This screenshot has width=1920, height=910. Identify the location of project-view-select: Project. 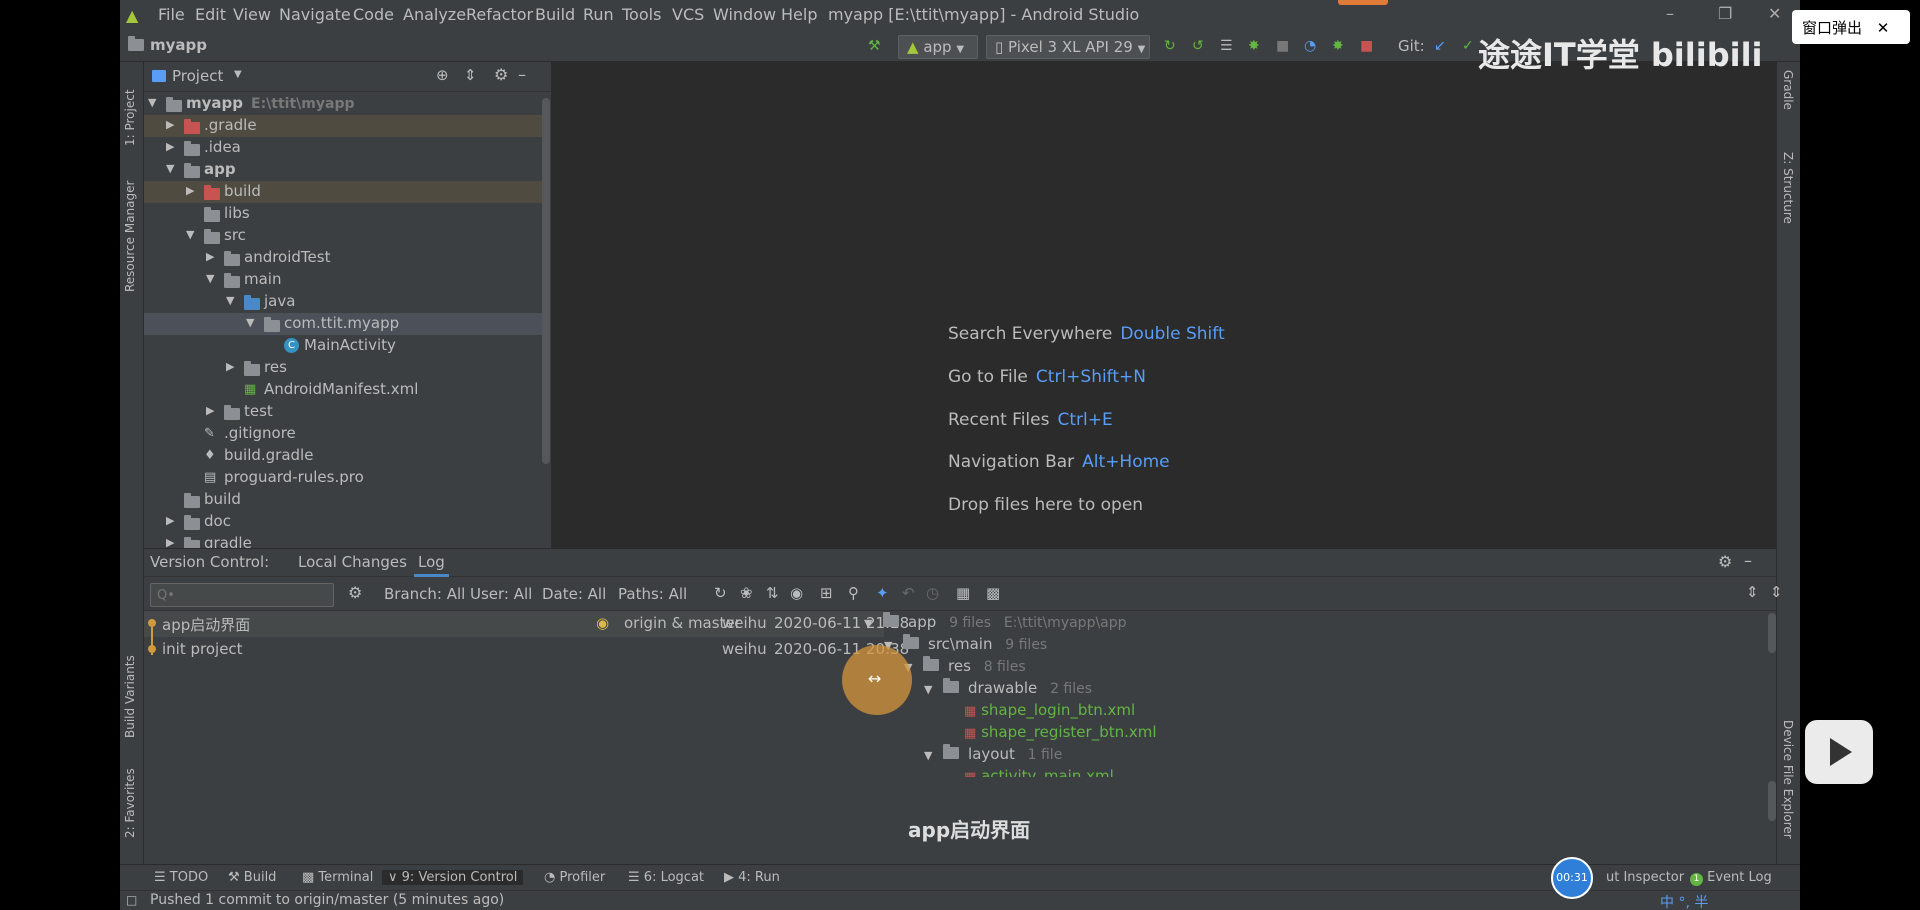
(197, 76).